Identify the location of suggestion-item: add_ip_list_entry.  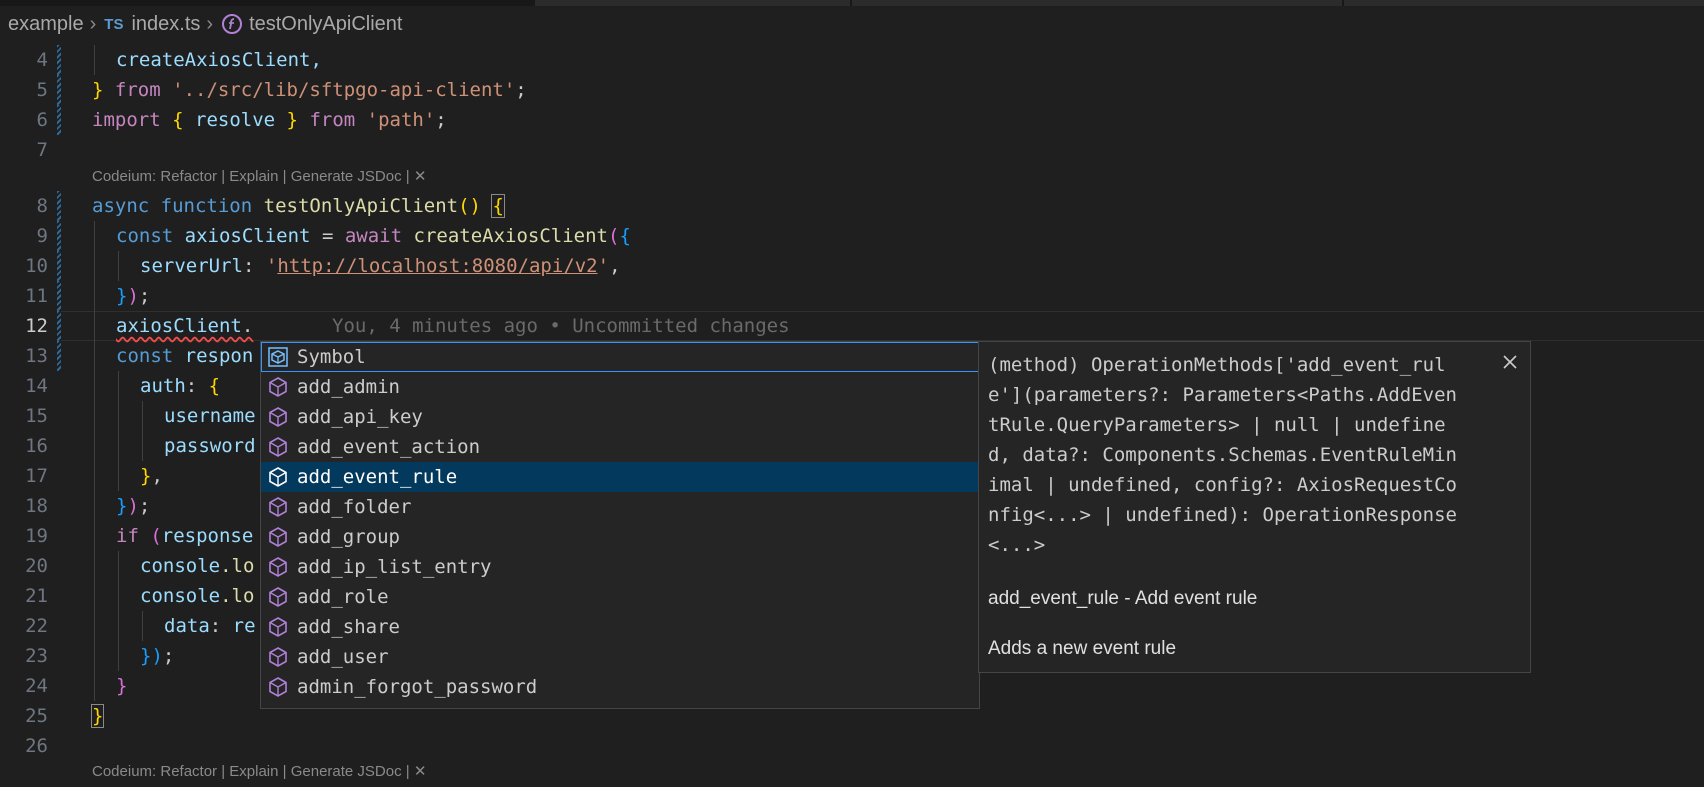
(620, 567).